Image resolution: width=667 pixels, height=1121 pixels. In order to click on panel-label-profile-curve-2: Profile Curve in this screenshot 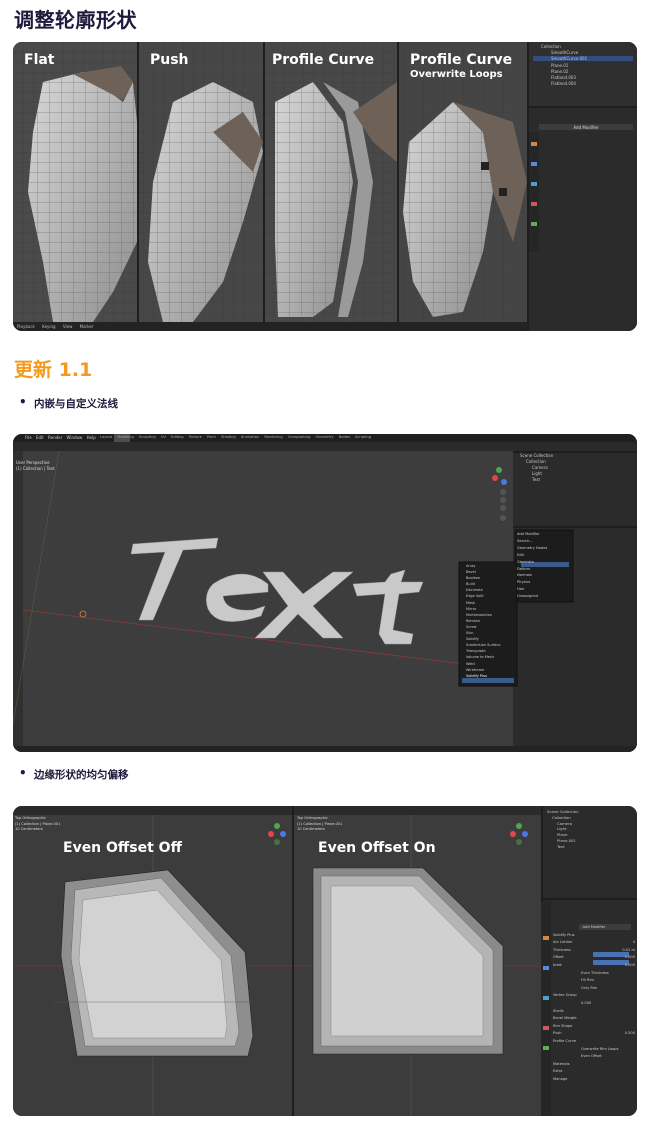, I will do `click(461, 60)`.